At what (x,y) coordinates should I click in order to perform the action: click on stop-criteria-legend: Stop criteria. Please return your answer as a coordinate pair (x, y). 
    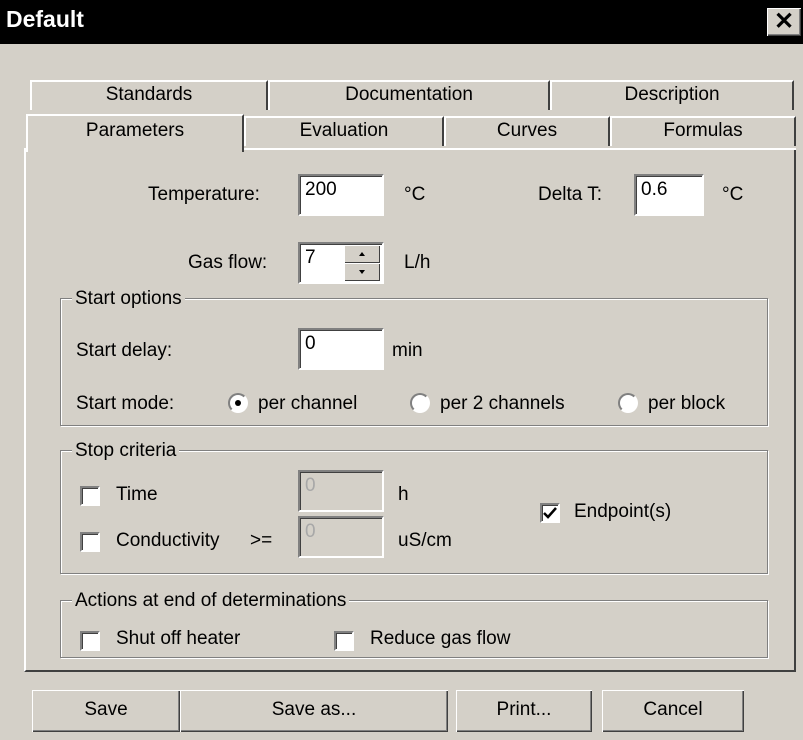
    Looking at the image, I should click on (126, 451).